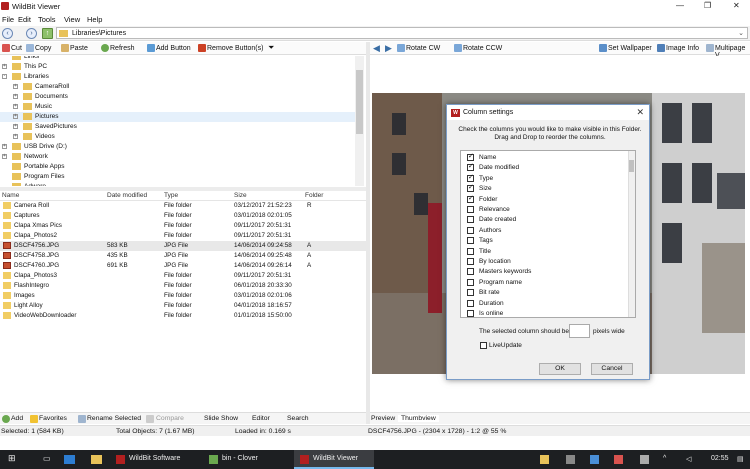 Image resolution: width=750 pixels, height=469 pixels. What do you see at coordinates (12, 458) in the screenshot?
I see `start-icon: ⊞` at bounding box center [12, 458].